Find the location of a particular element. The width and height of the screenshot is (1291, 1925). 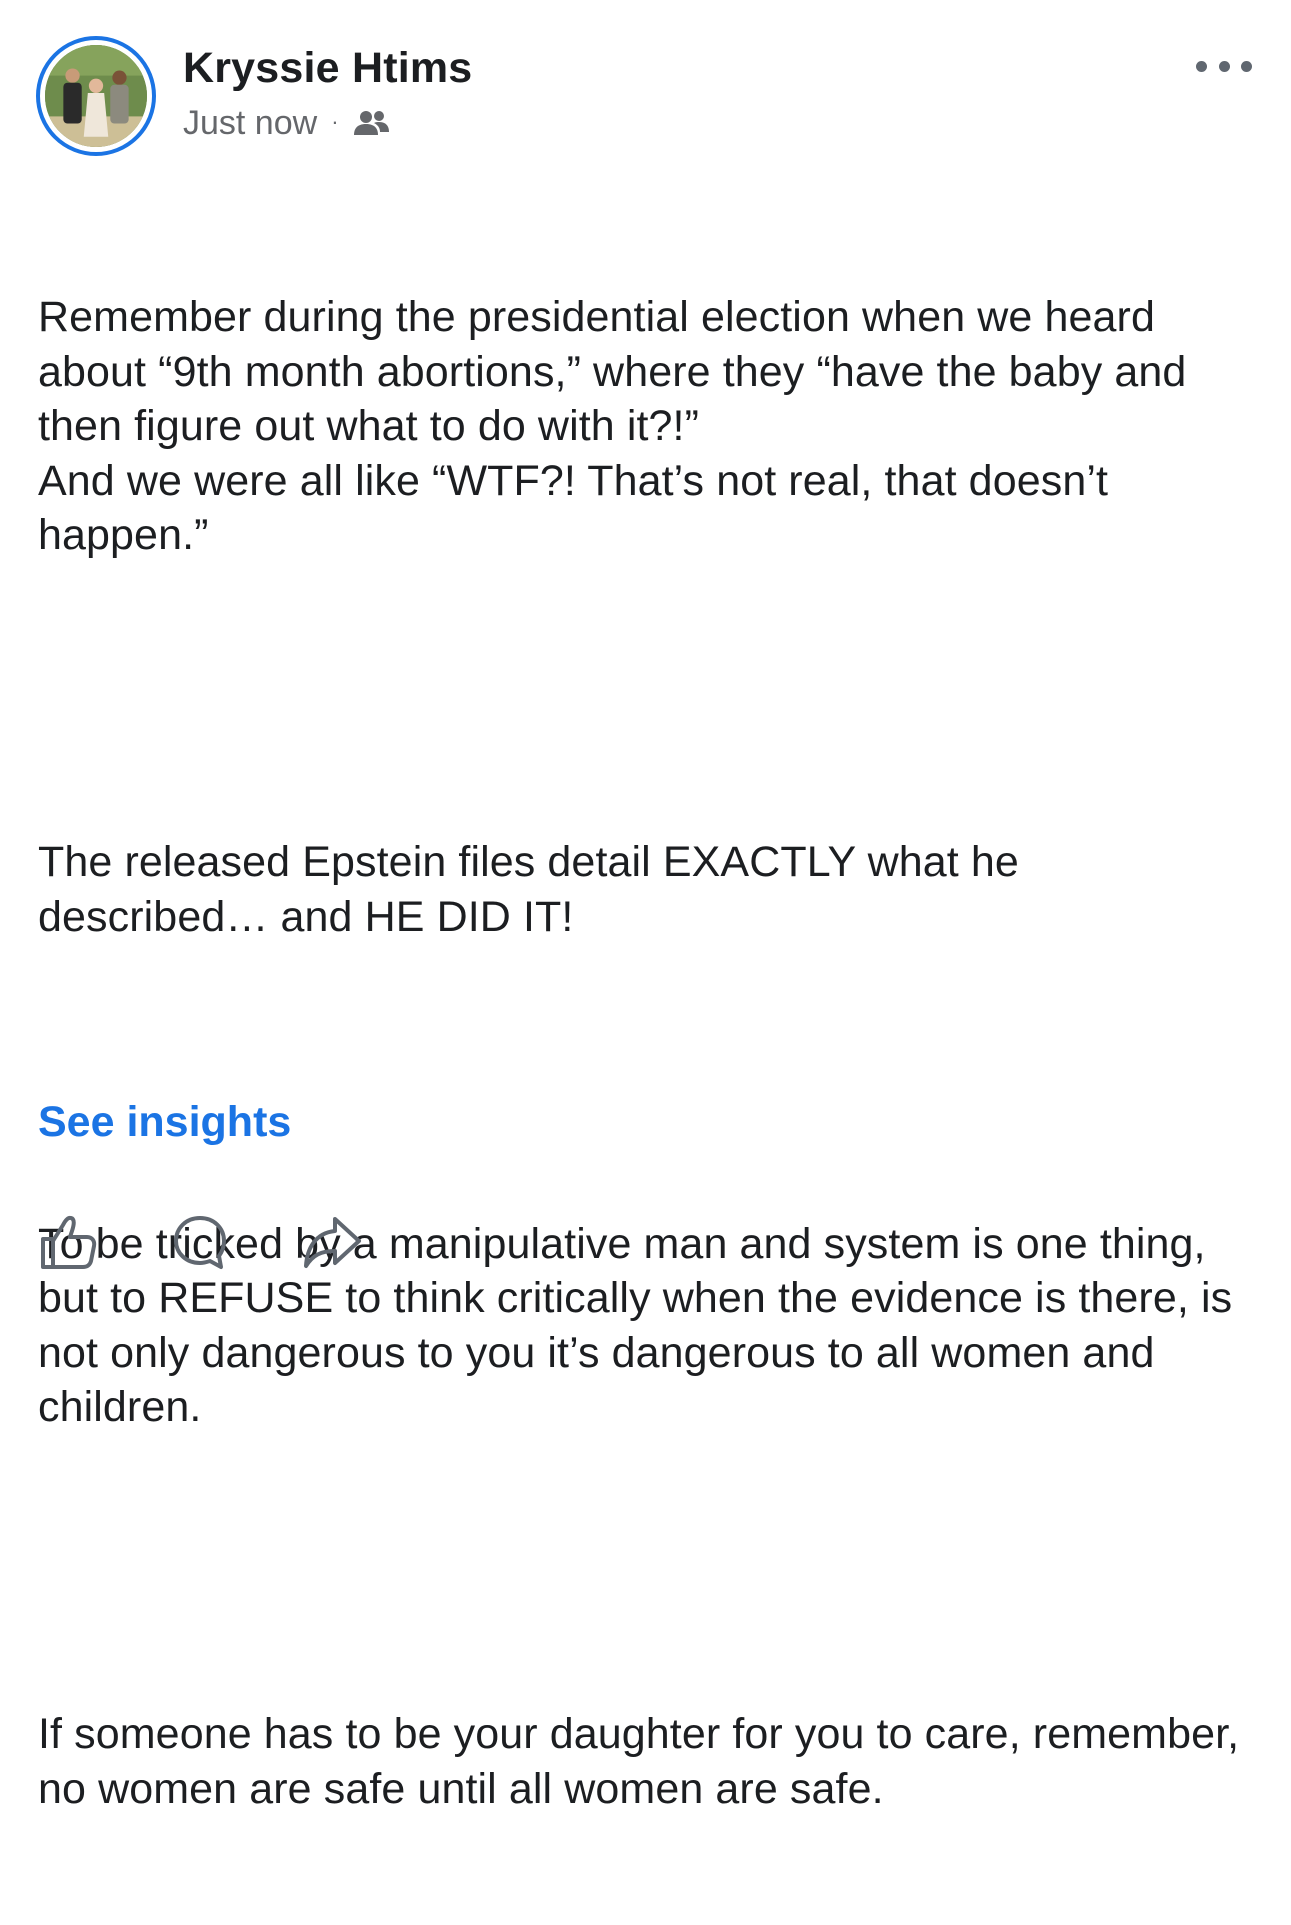

comment-button is located at coordinates (200, 1242).